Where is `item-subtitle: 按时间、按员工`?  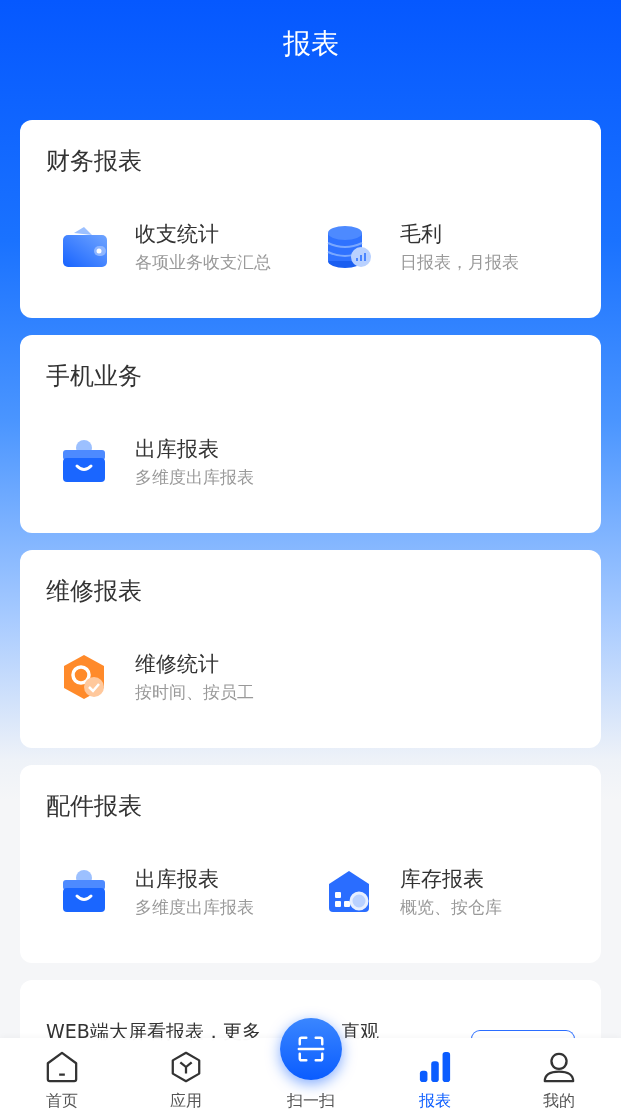
item-subtitle: 按时间、按员工 is located at coordinates (194, 692).